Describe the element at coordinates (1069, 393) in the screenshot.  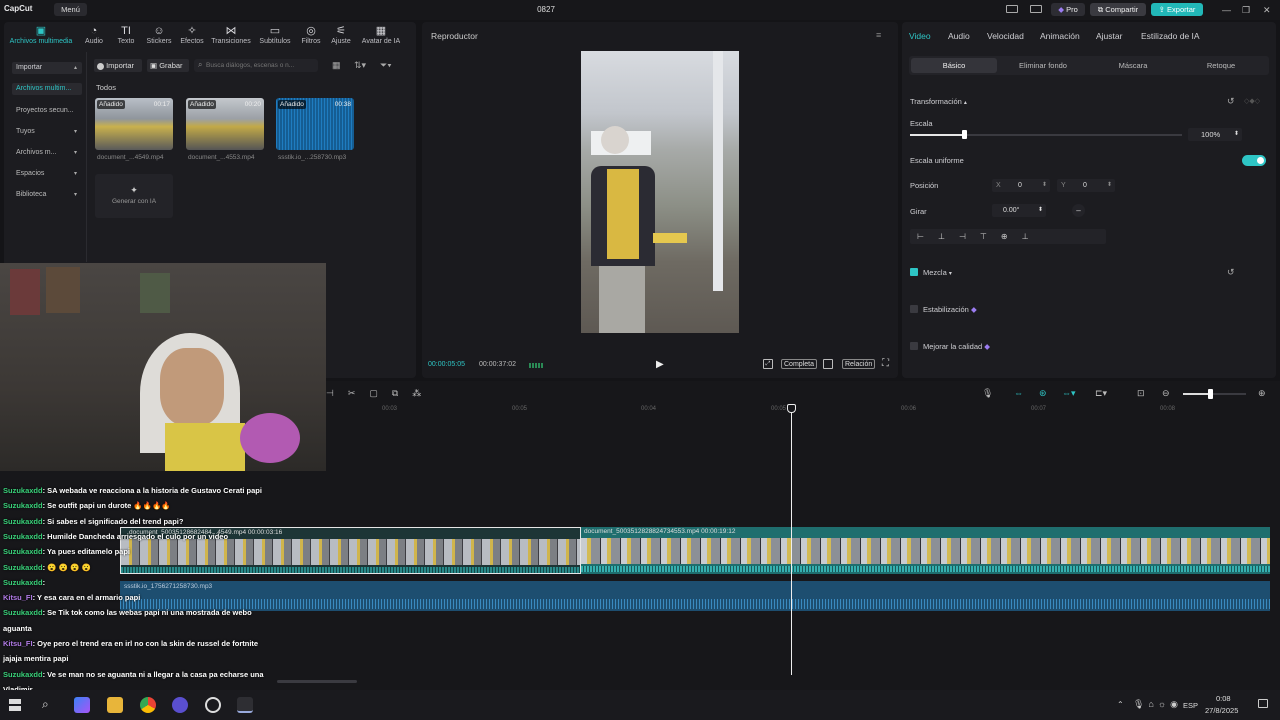
I see `snap-icon: ⇔▾` at that location.